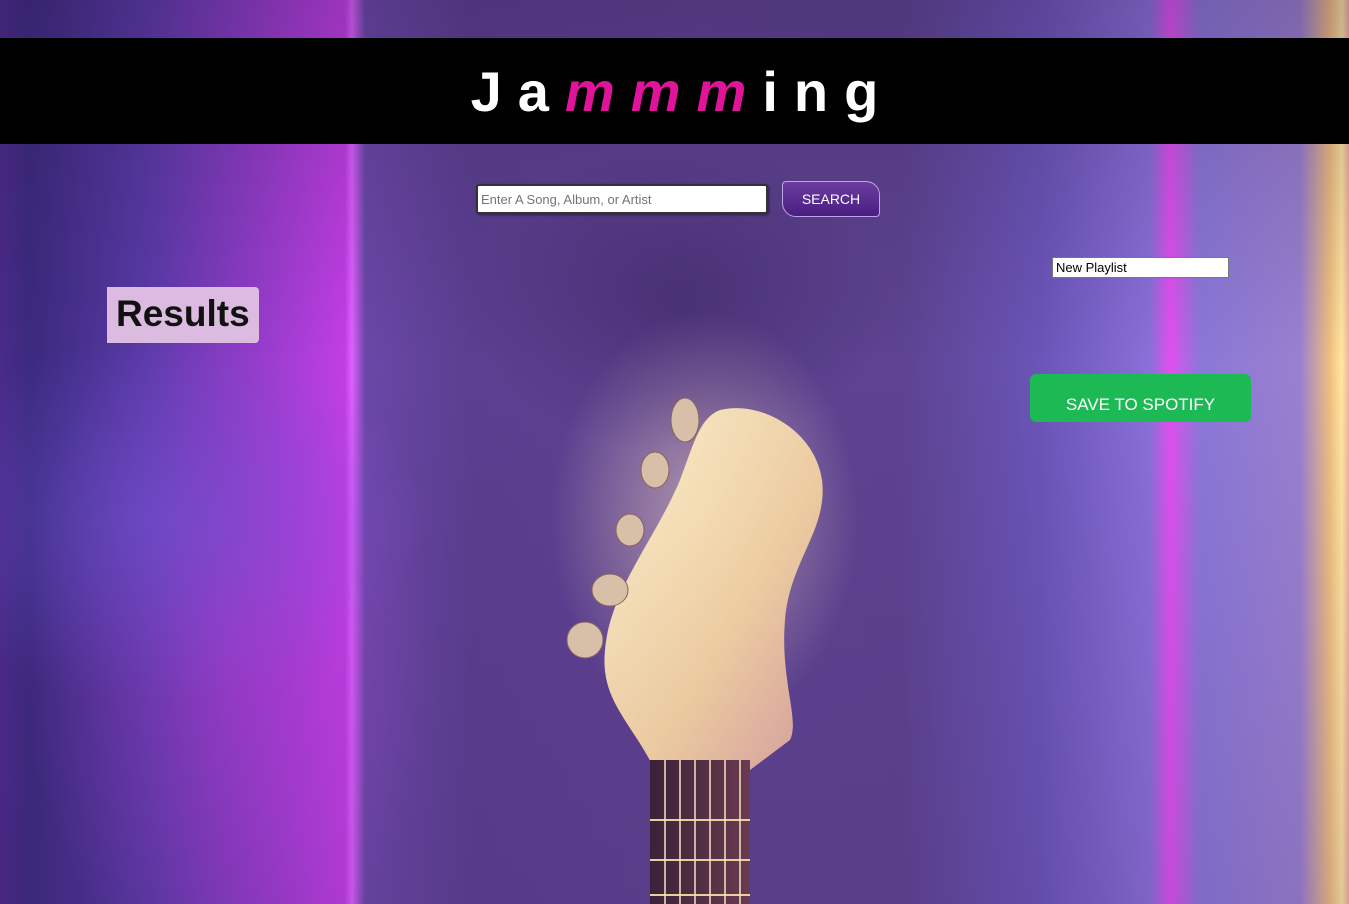  What do you see at coordinates (1140, 398) in the screenshot?
I see `save-to-spotify-button: SAVE TO SPOTIFY` at bounding box center [1140, 398].